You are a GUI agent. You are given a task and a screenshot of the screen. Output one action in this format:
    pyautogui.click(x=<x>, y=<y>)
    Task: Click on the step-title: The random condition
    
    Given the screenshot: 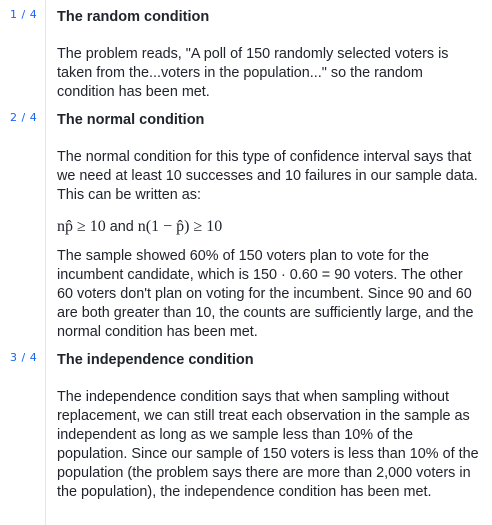 What is the action you would take?
    pyautogui.click(x=133, y=17)
    